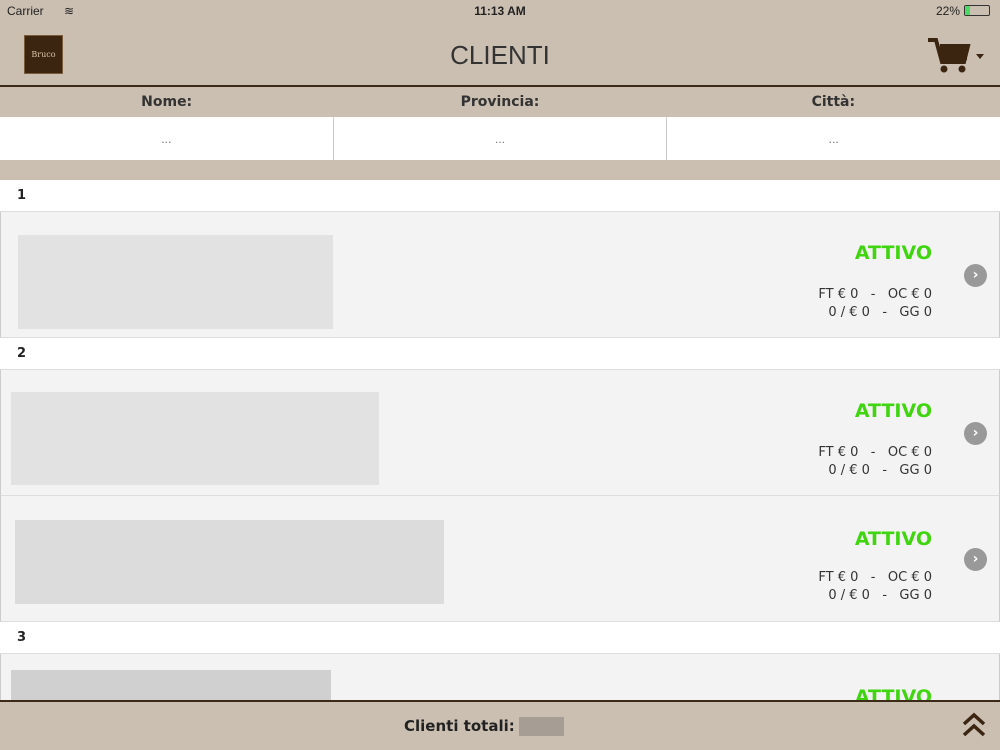 The height and width of the screenshot is (750, 1000). I want to click on status-bar: Carrier ≋ 11:13 AM 22%, so click(500, 10).